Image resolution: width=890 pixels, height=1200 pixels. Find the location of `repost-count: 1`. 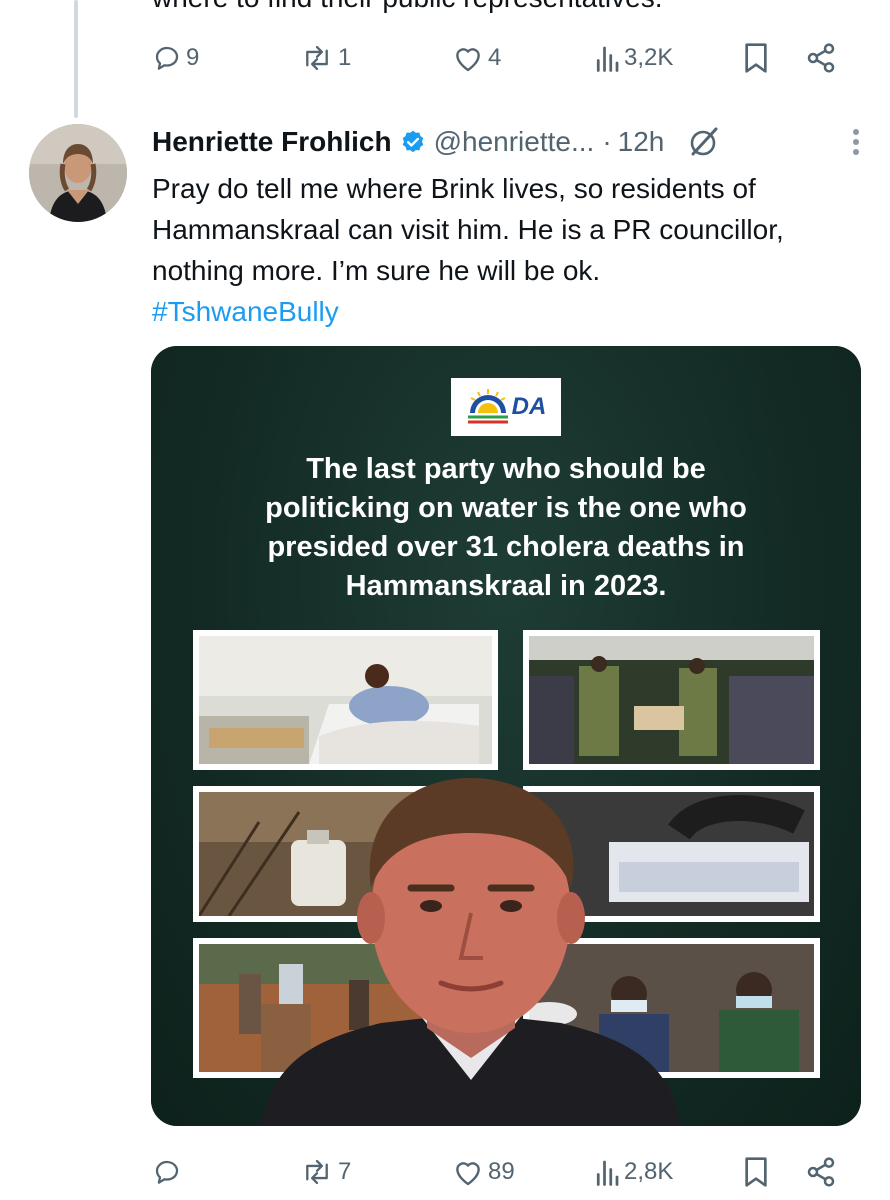

repost-count: 1 is located at coordinates (345, 57).